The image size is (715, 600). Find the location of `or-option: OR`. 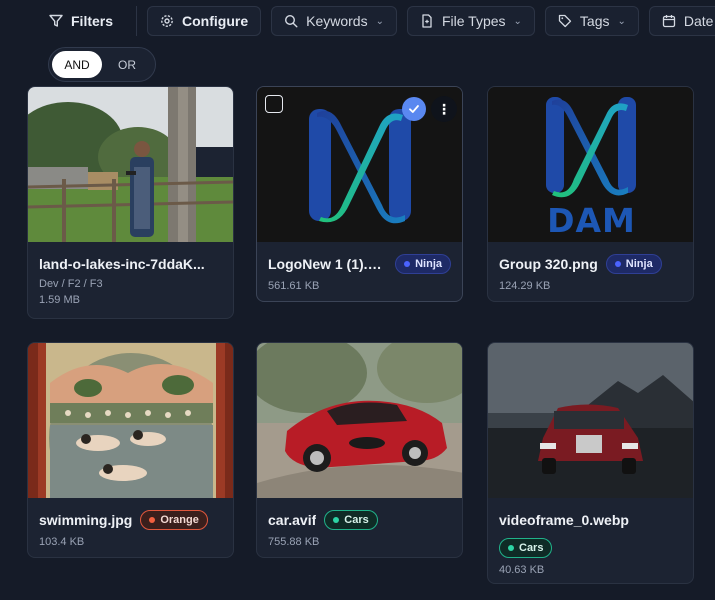

or-option: OR is located at coordinates (127, 64).